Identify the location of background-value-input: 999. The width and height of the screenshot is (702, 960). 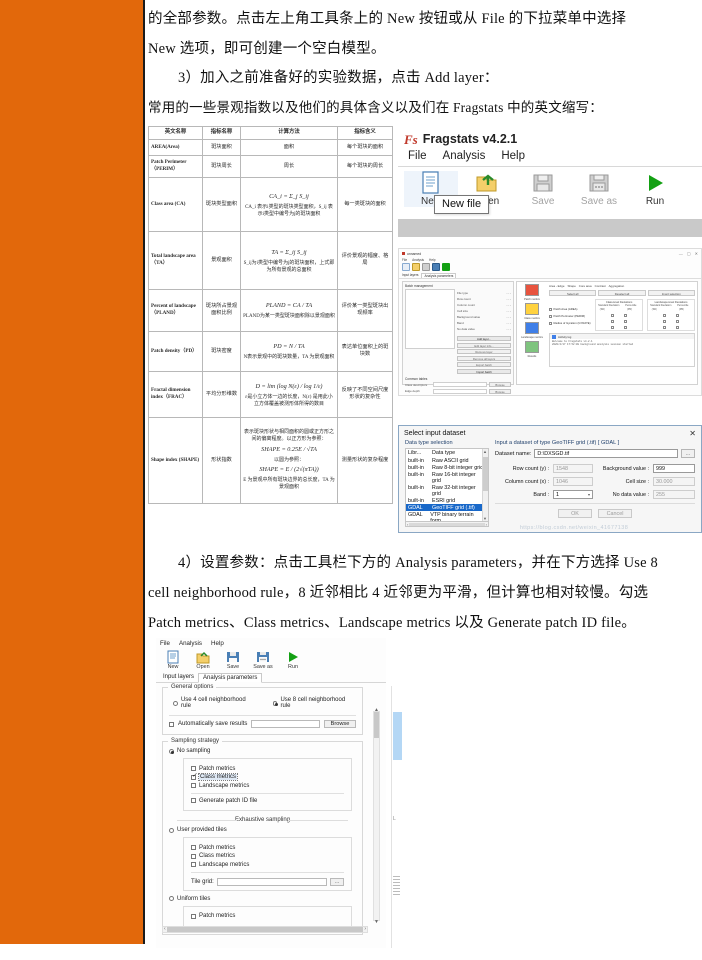
(674, 468).